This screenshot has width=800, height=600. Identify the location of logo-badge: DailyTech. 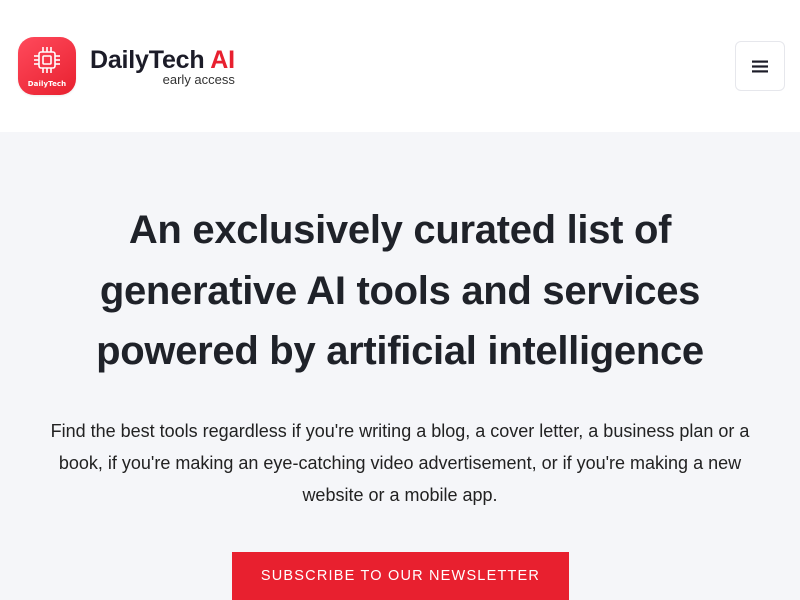
(47, 66).